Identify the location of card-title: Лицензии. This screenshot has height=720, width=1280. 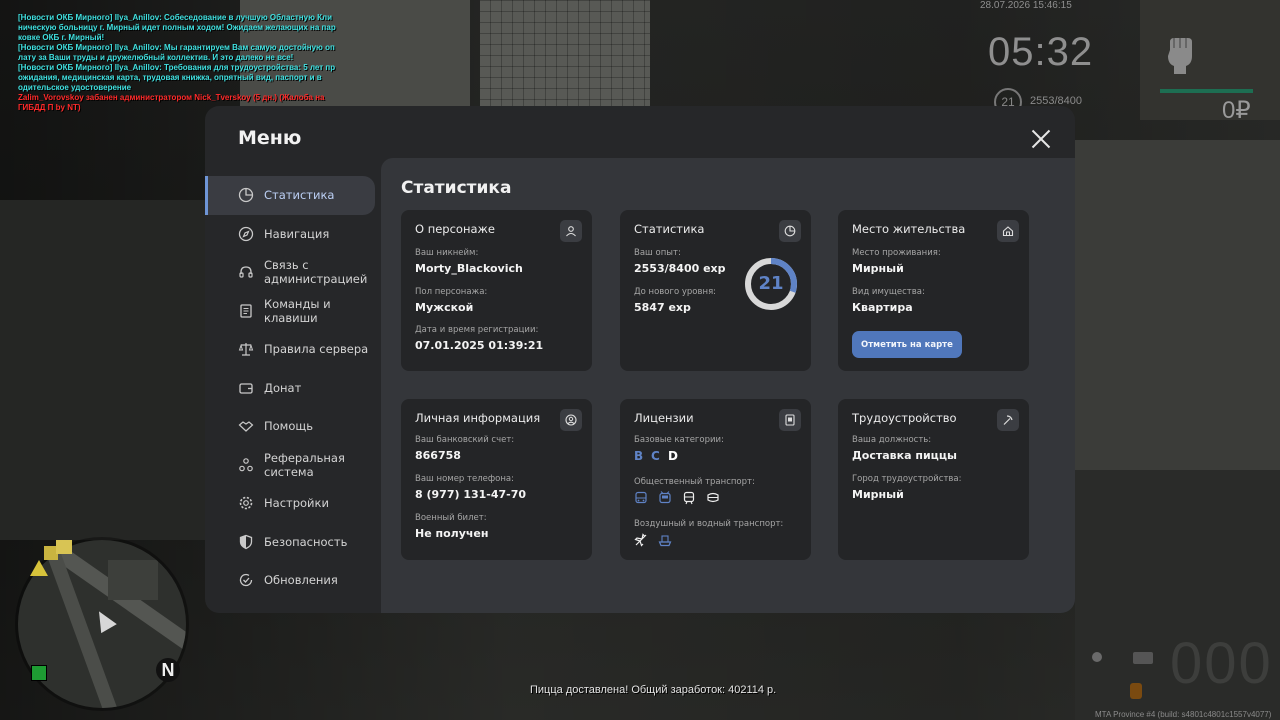
(664, 418).